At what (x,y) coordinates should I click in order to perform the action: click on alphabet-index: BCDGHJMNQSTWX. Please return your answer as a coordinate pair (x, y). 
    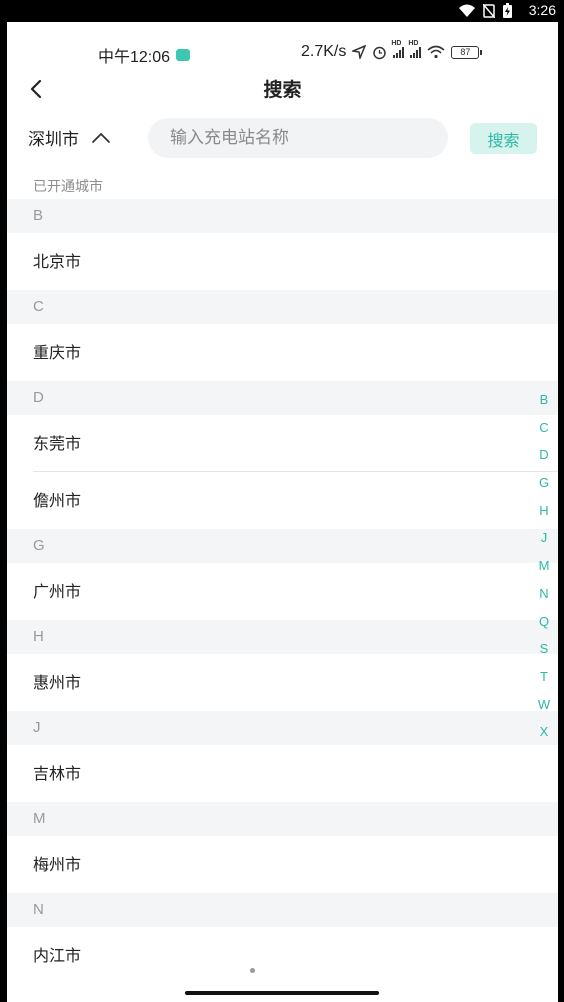
    Looking at the image, I should click on (544, 566).